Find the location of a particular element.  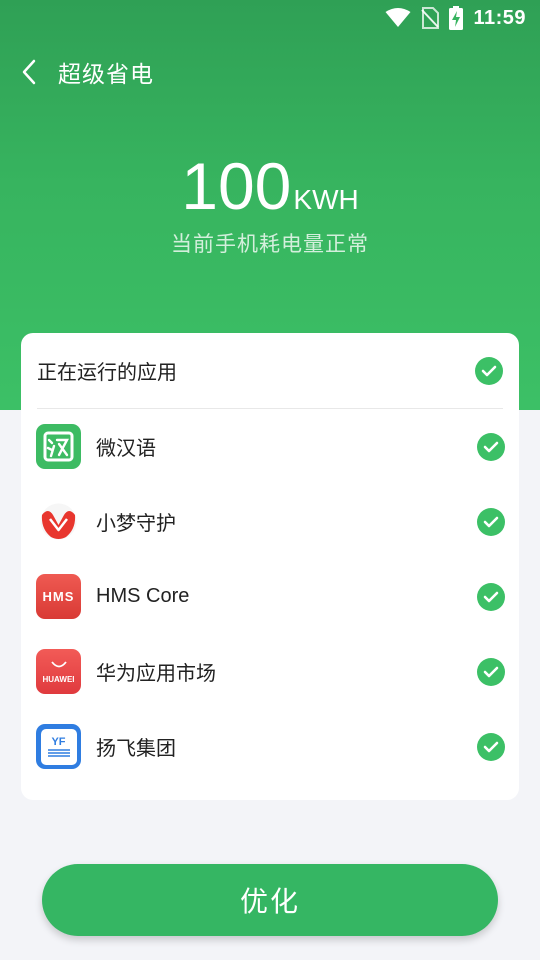

hms-icon-text: HMS is located at coordinates (58, 596).